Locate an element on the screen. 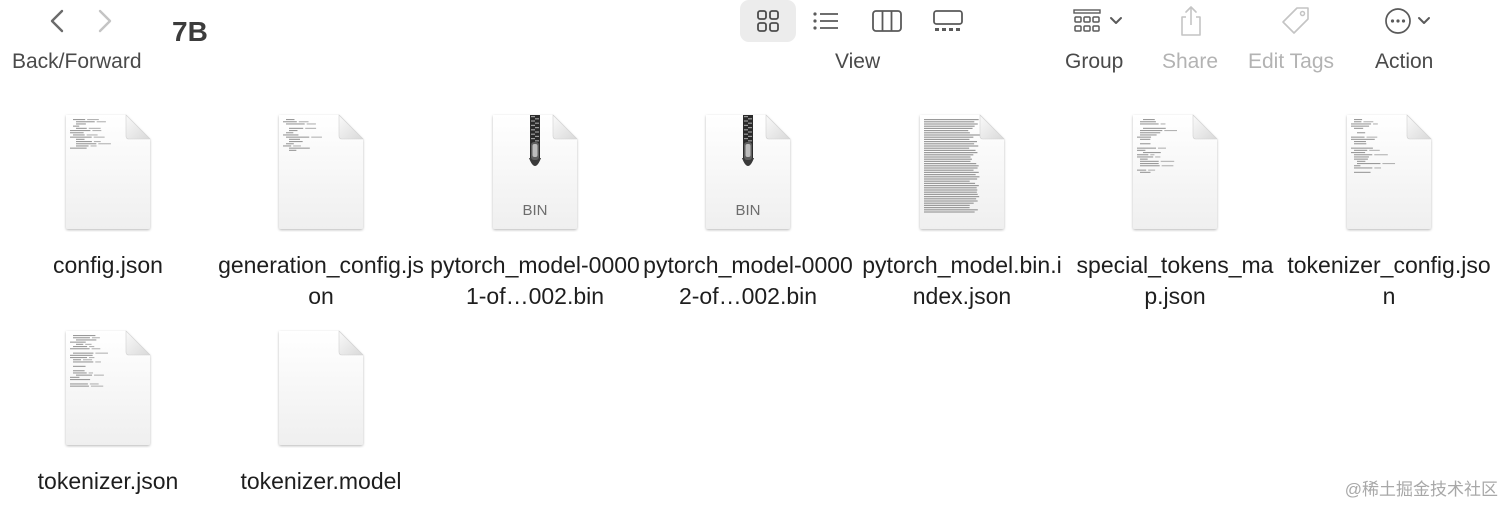  file-item: tokenizer.json is located at coordinates (108, 428).